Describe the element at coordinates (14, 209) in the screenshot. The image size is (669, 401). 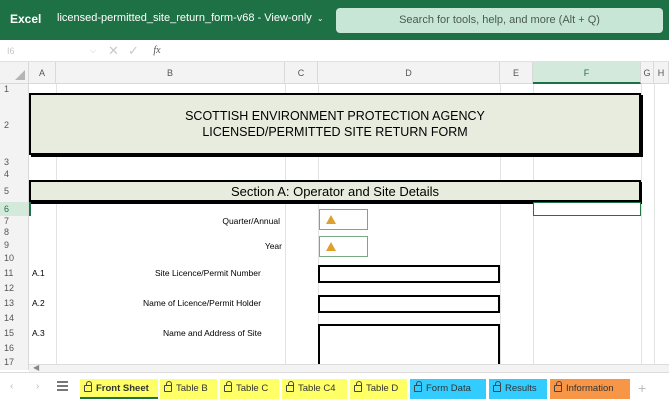
I see `row-header-selected: 6` at that location.